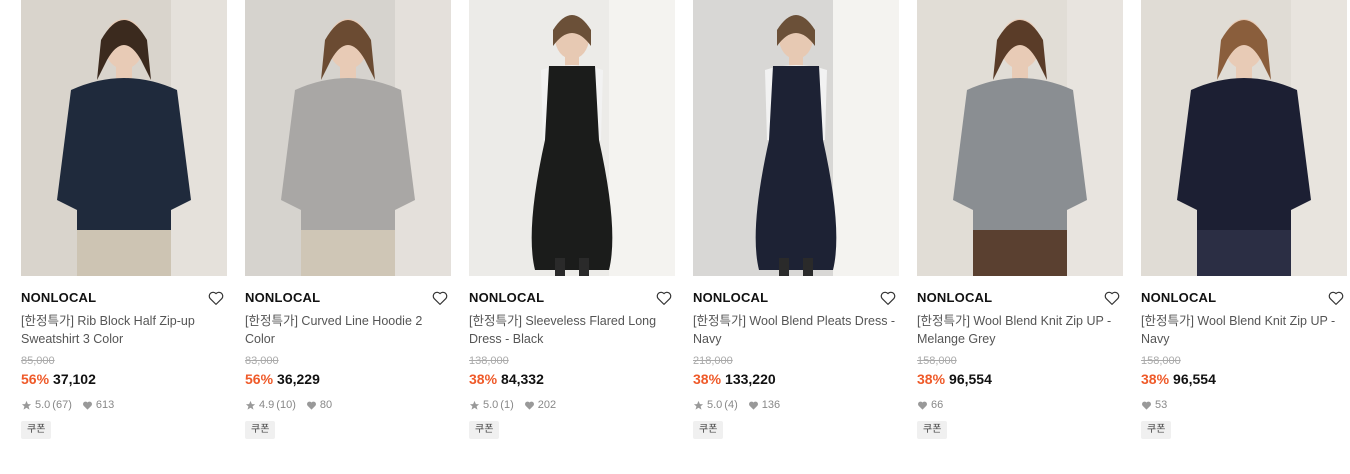  Describe the element at coordinates (796, 405) in the screenshot. I see `product-meta: 5.0 (4) 136` at that location.